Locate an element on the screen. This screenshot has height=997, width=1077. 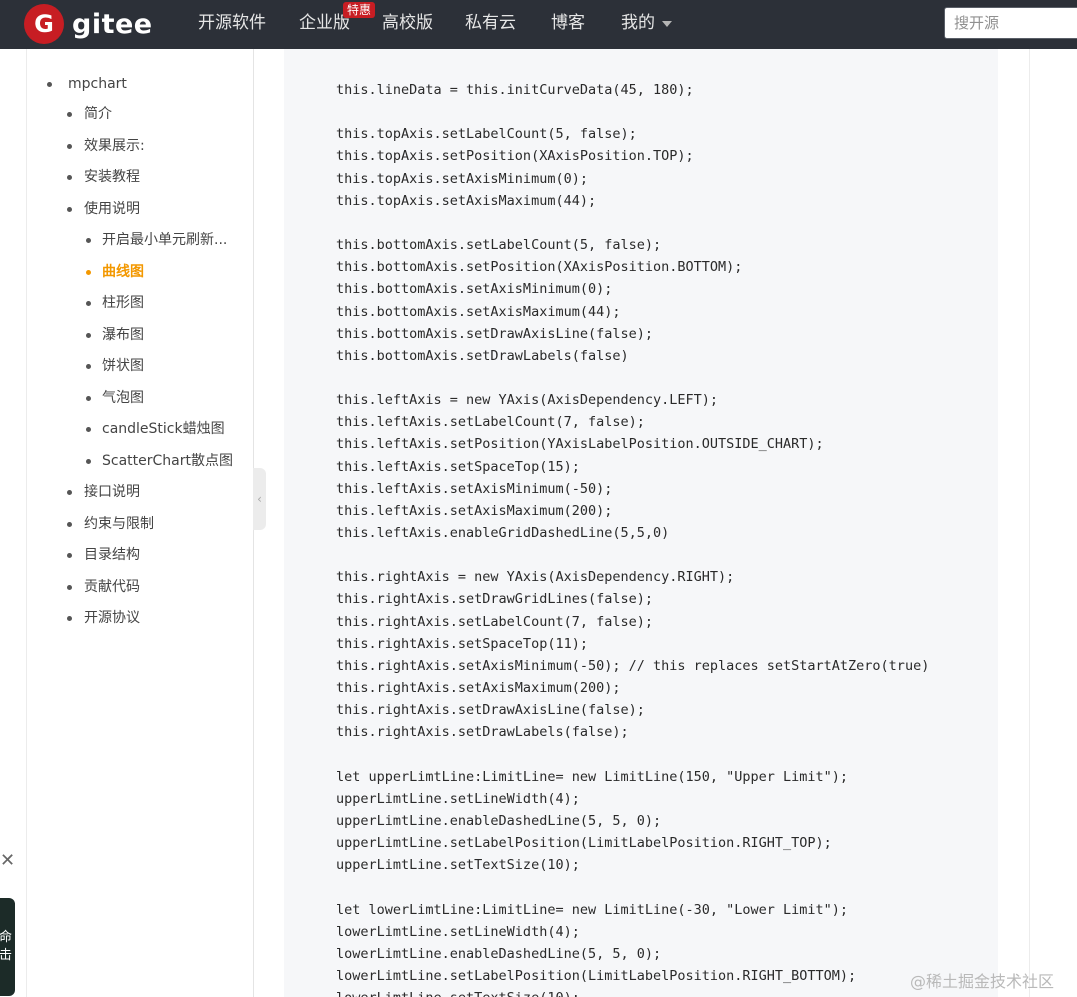
close-icon: ✕ is located at coordinates (7, 861).